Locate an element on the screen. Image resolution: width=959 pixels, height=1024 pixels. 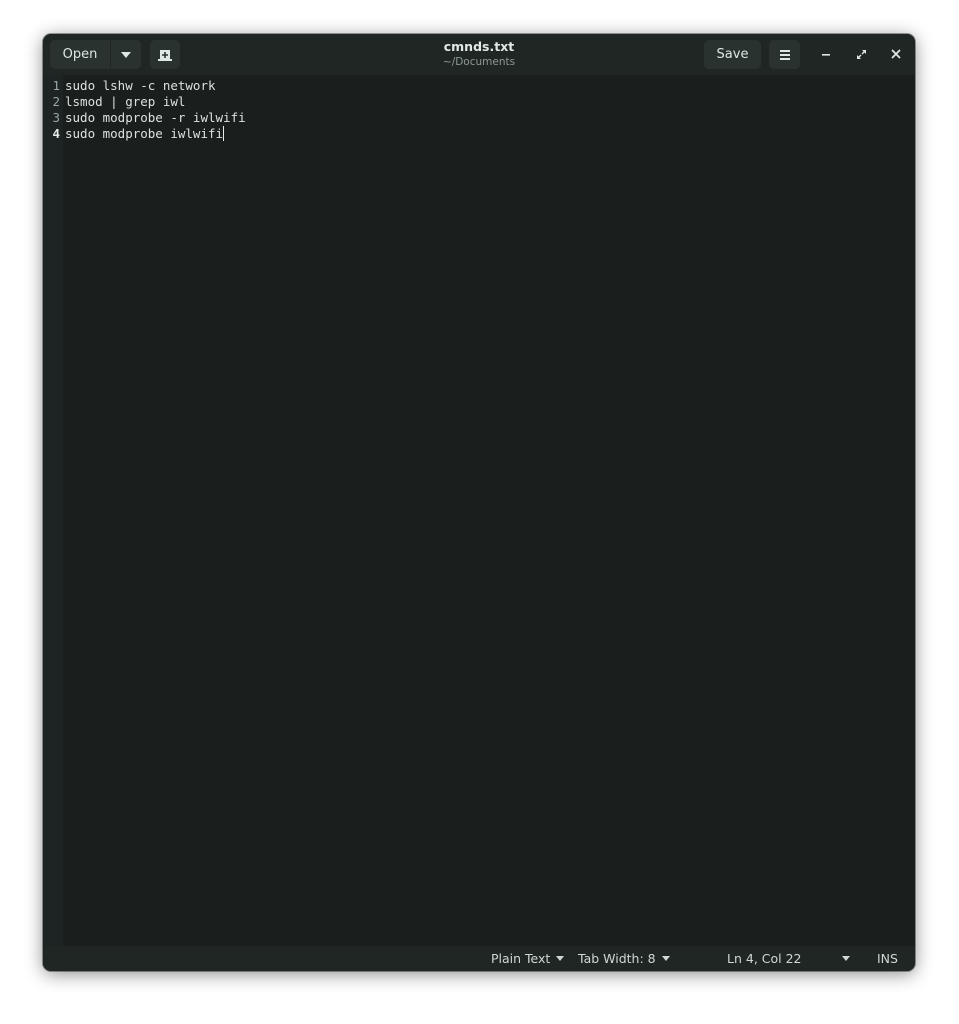
language-label: Plain Text is located at coordinates (521, 958).